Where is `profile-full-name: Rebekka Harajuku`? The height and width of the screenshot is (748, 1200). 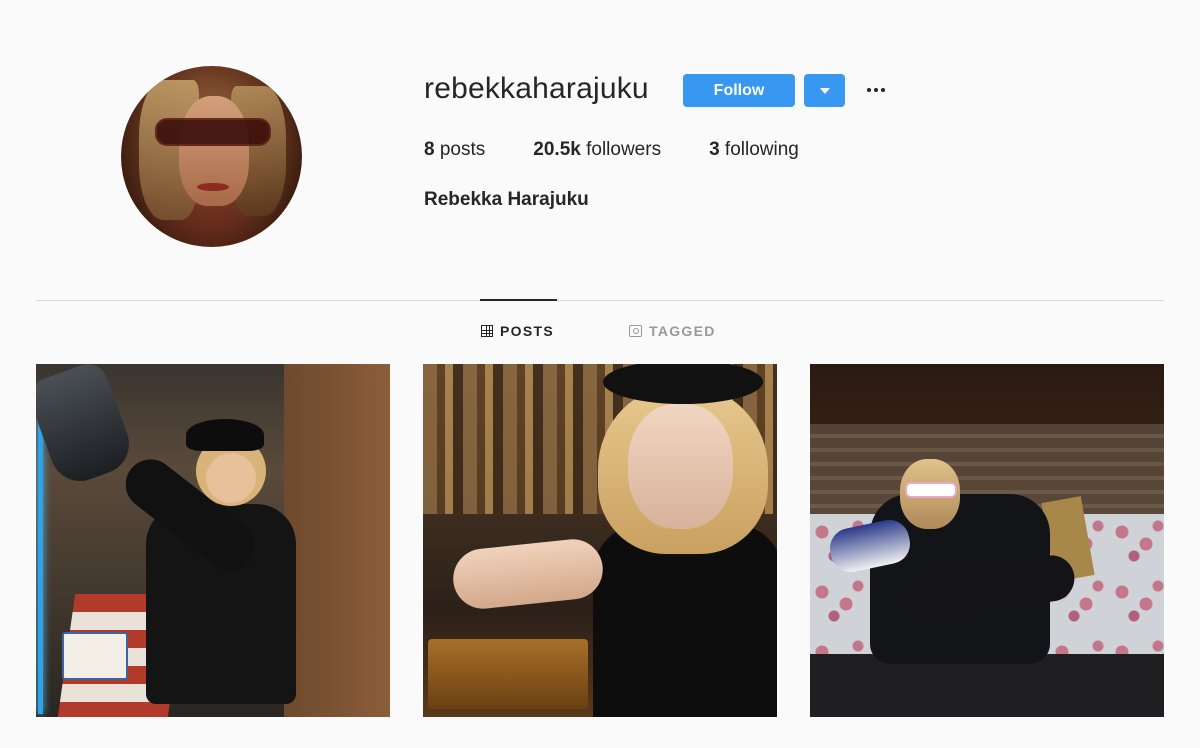 profile-full-name: Rebekka Harajuku is located at coordinates (506, 199).